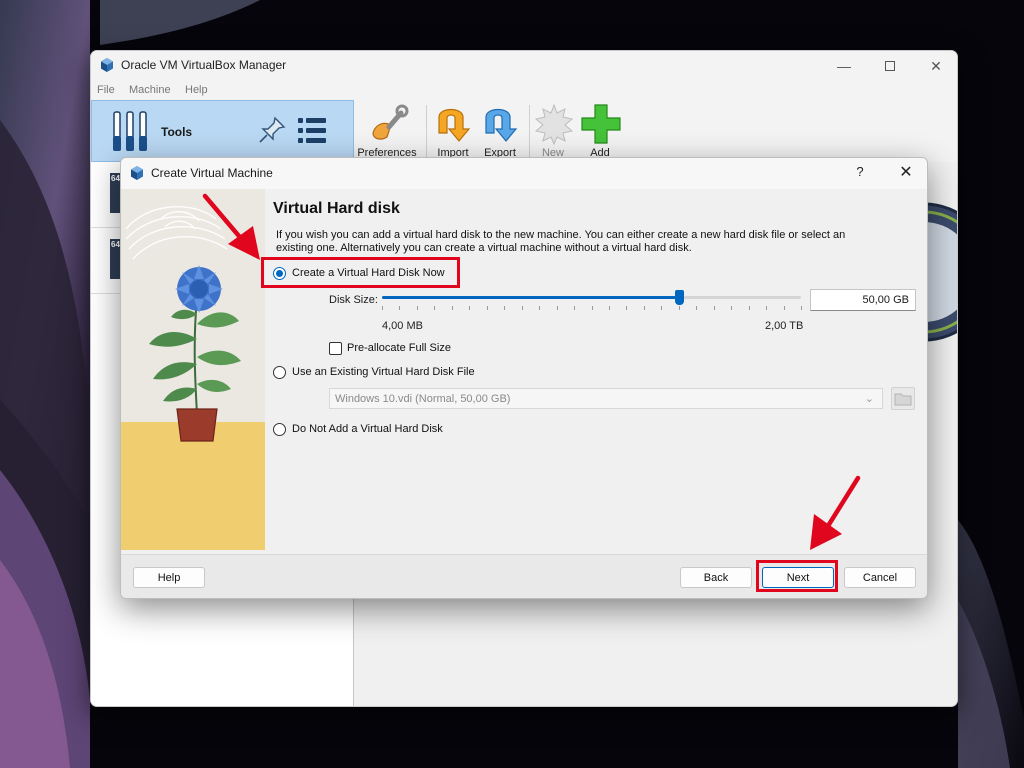 Image resolution: width=1024 pixels, height=768 pixels. I want to click on disk-size-slider-track, so click(591, 297).